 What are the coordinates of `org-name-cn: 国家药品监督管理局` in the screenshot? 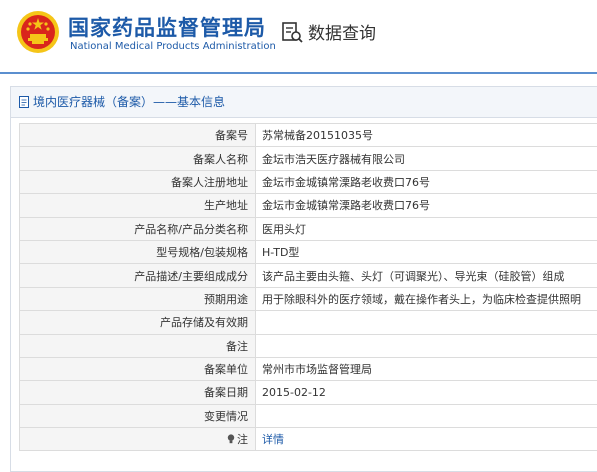 It's located at (167, 28).